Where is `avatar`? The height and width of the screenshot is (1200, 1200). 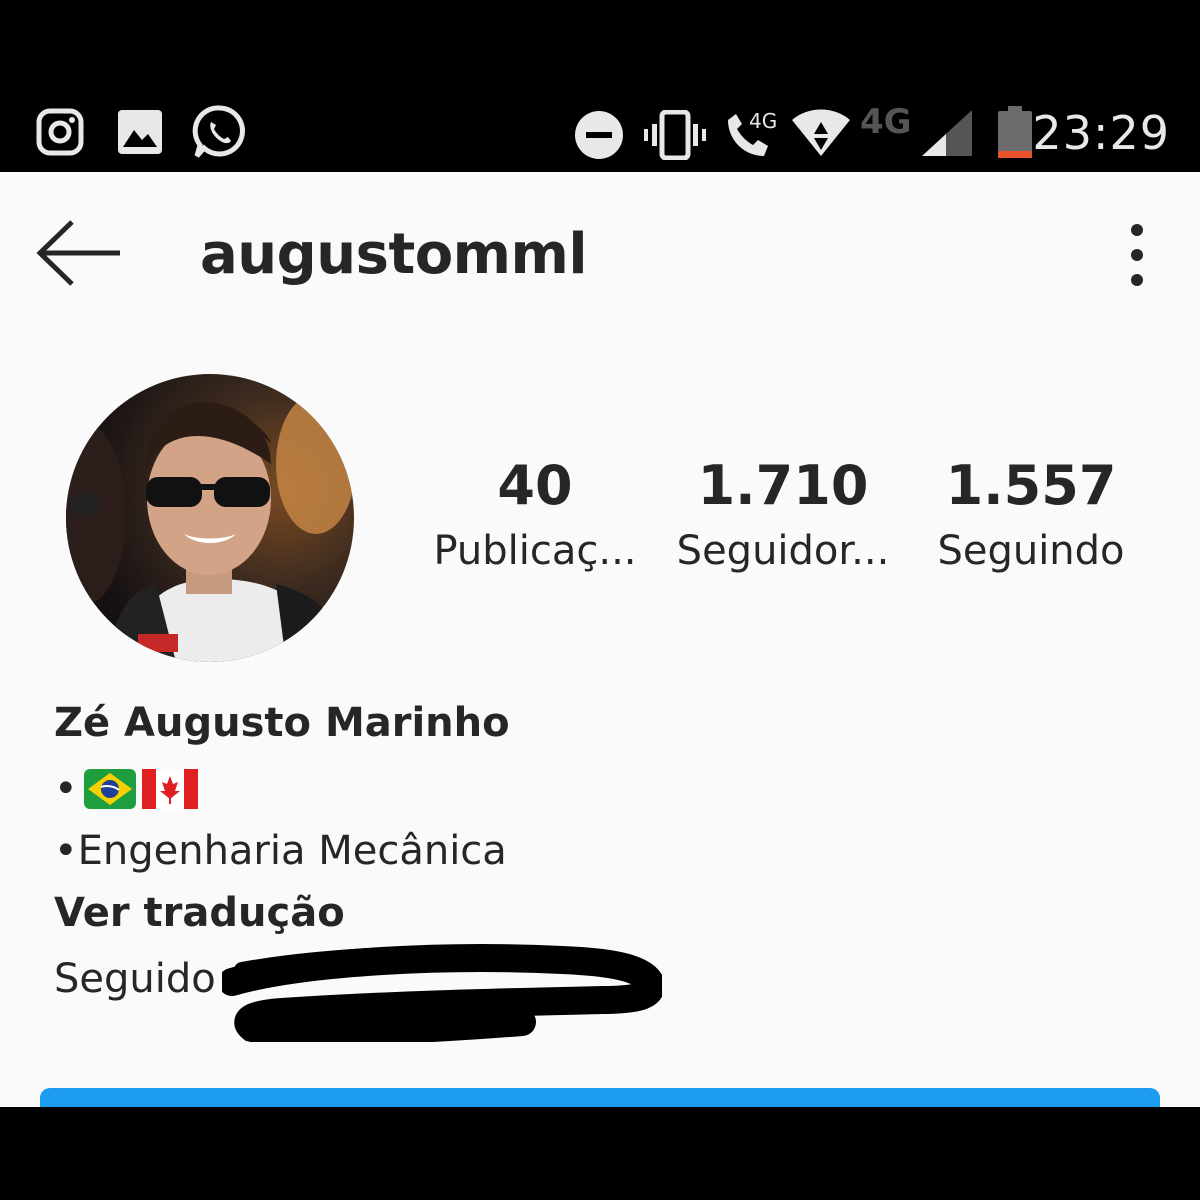 avatar is located at coordinates (210, 518).